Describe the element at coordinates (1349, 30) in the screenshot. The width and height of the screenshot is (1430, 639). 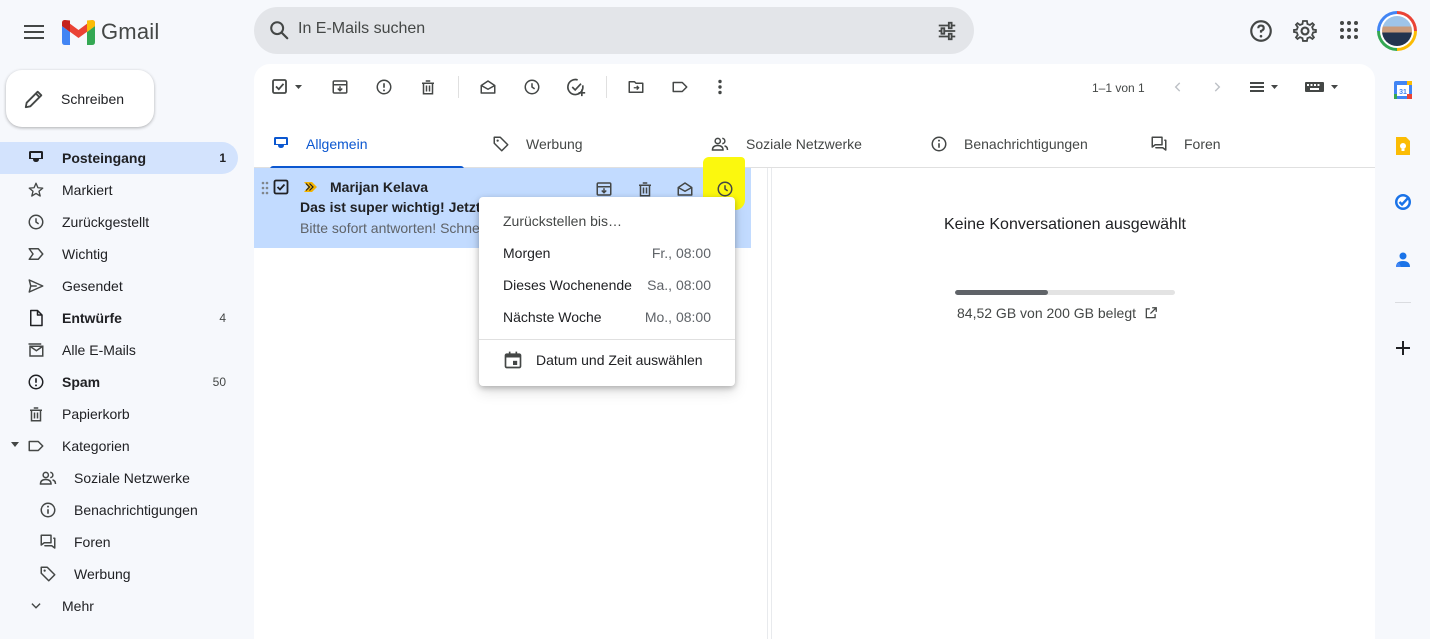
I see `google-apps-button` at that location.